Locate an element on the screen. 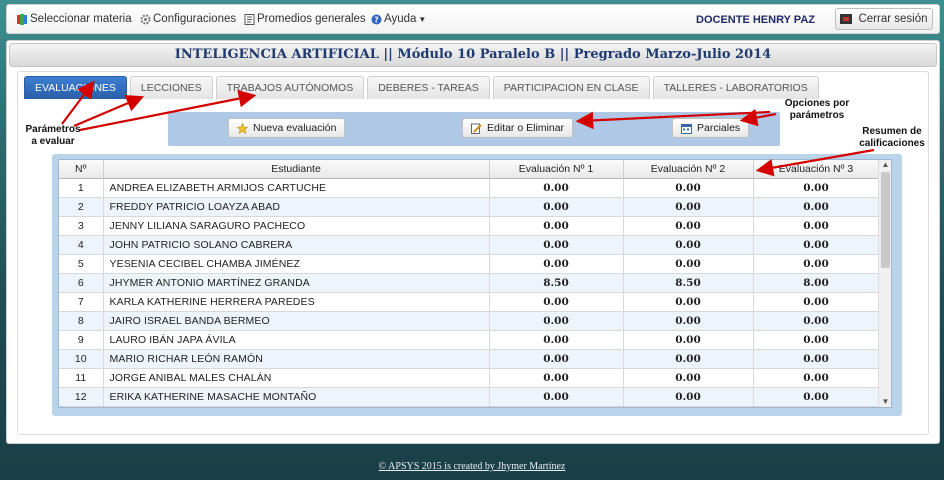 The height and width of the screenshot is (480, 944). student-name: JENNY LILIANA SARAGURO PACHECO is located at coordinates (296, 226).